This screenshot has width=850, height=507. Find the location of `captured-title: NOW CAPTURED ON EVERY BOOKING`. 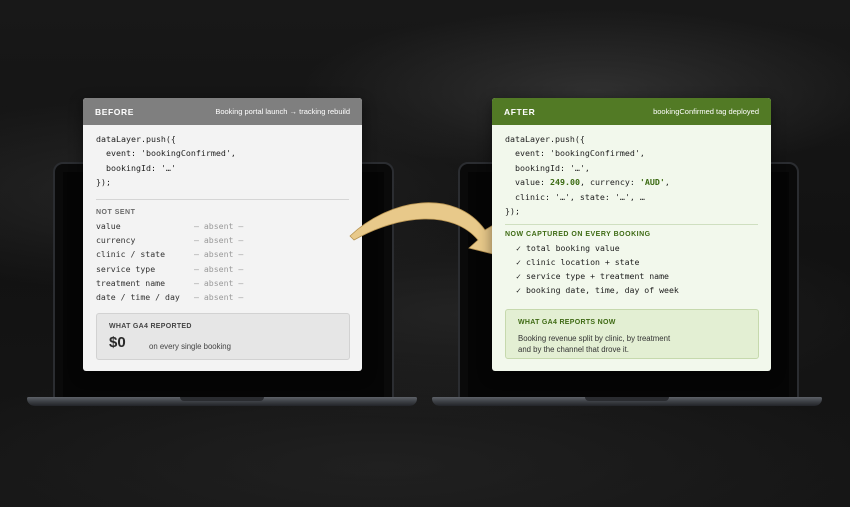

captured-title: NOW CAPTURED ON EVERY BOOKING is located at coordinates (578, 235).